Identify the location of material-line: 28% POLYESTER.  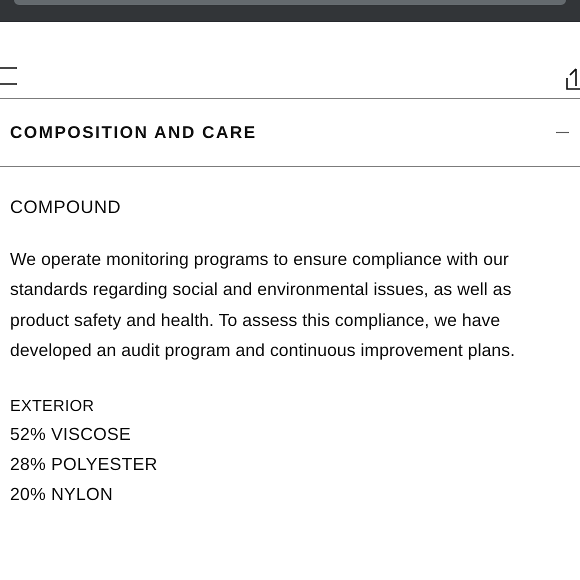
(84, 464).